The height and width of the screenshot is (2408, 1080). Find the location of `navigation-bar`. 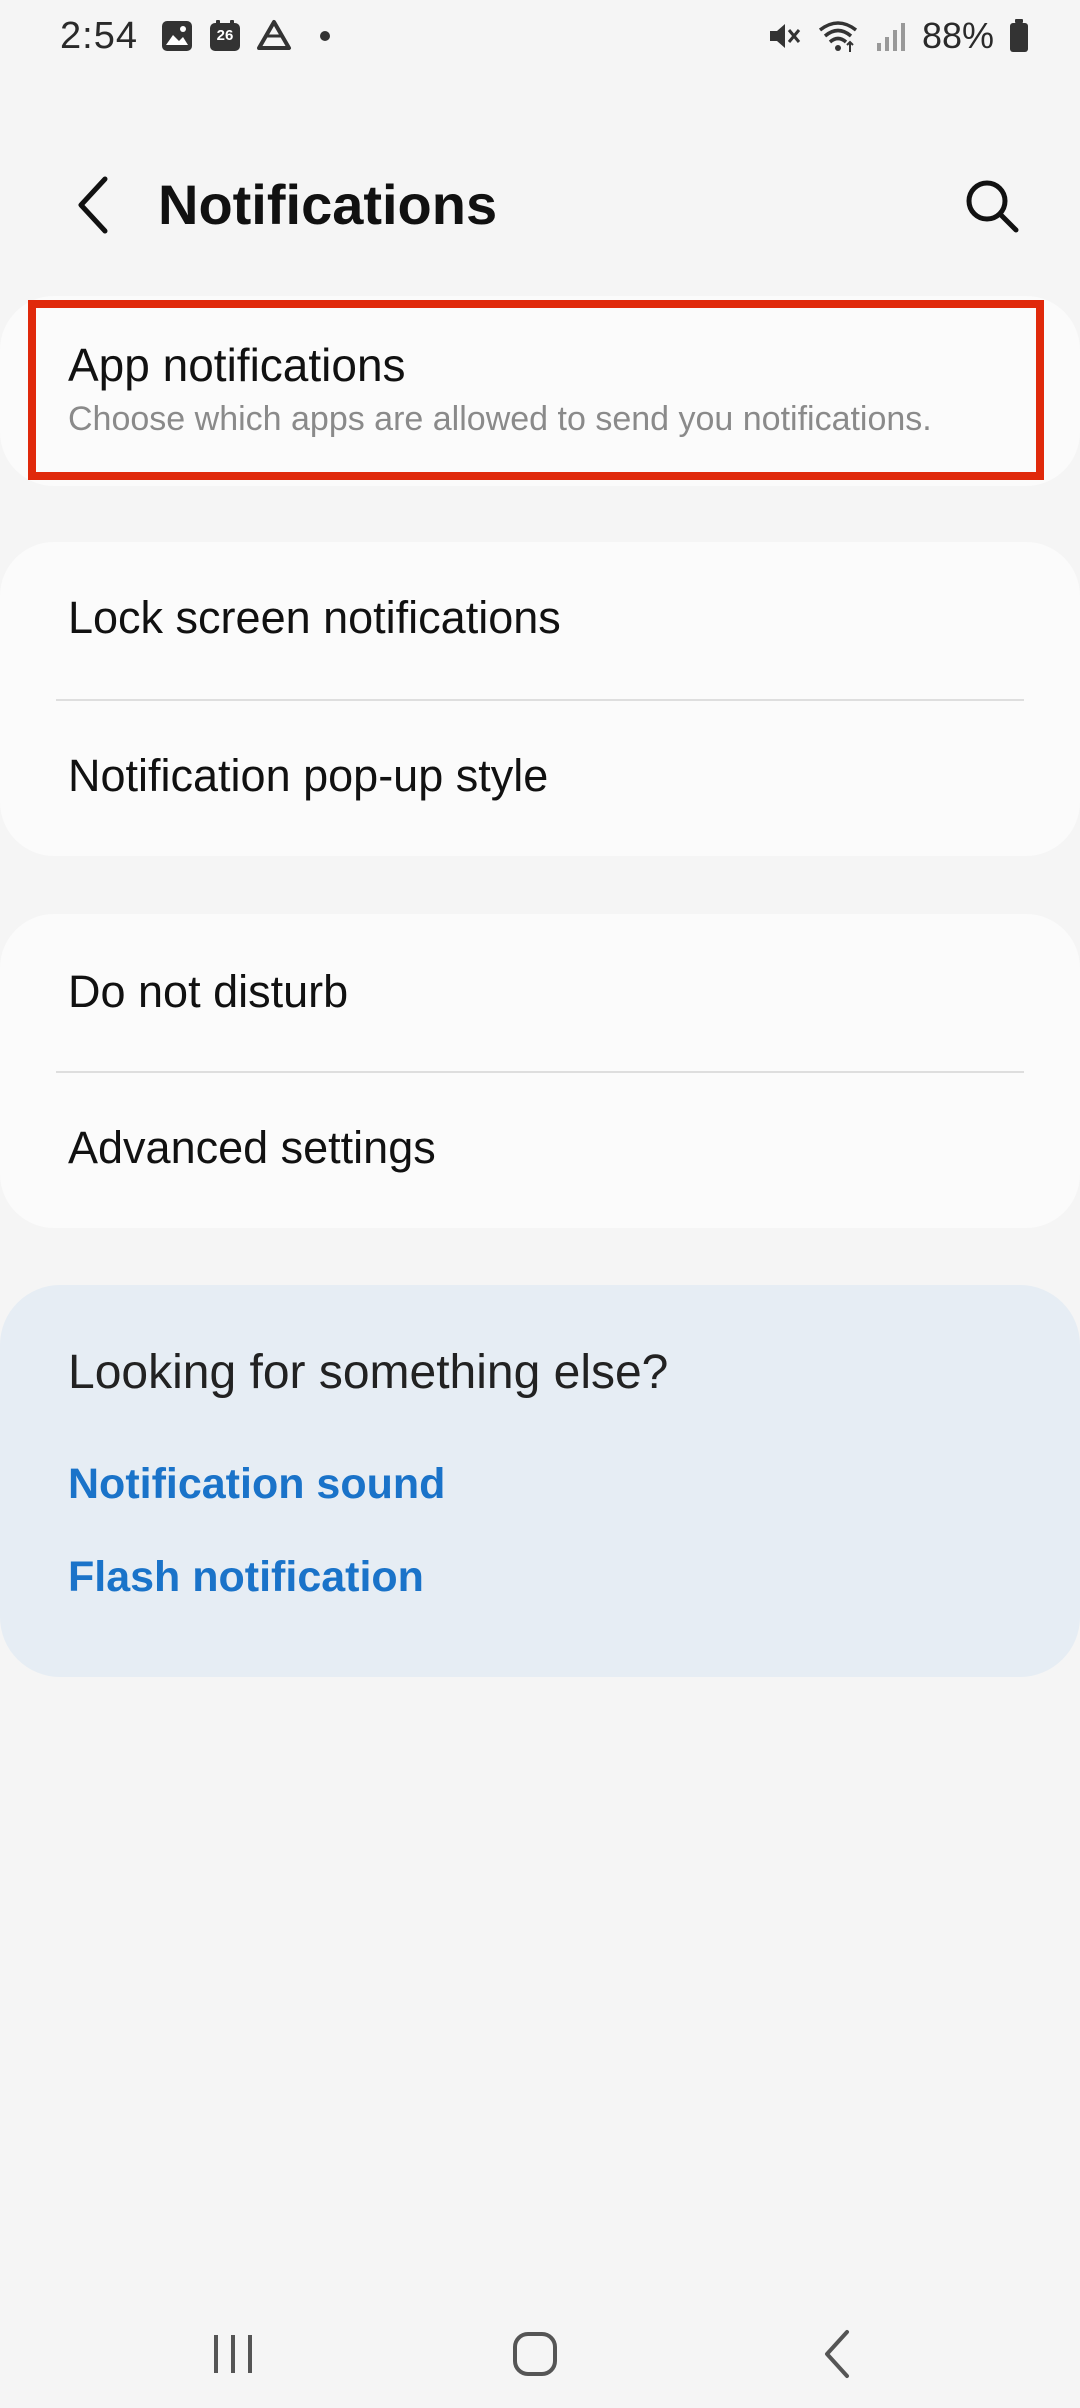

navigation-bar is located at coordinates (540, 2354).